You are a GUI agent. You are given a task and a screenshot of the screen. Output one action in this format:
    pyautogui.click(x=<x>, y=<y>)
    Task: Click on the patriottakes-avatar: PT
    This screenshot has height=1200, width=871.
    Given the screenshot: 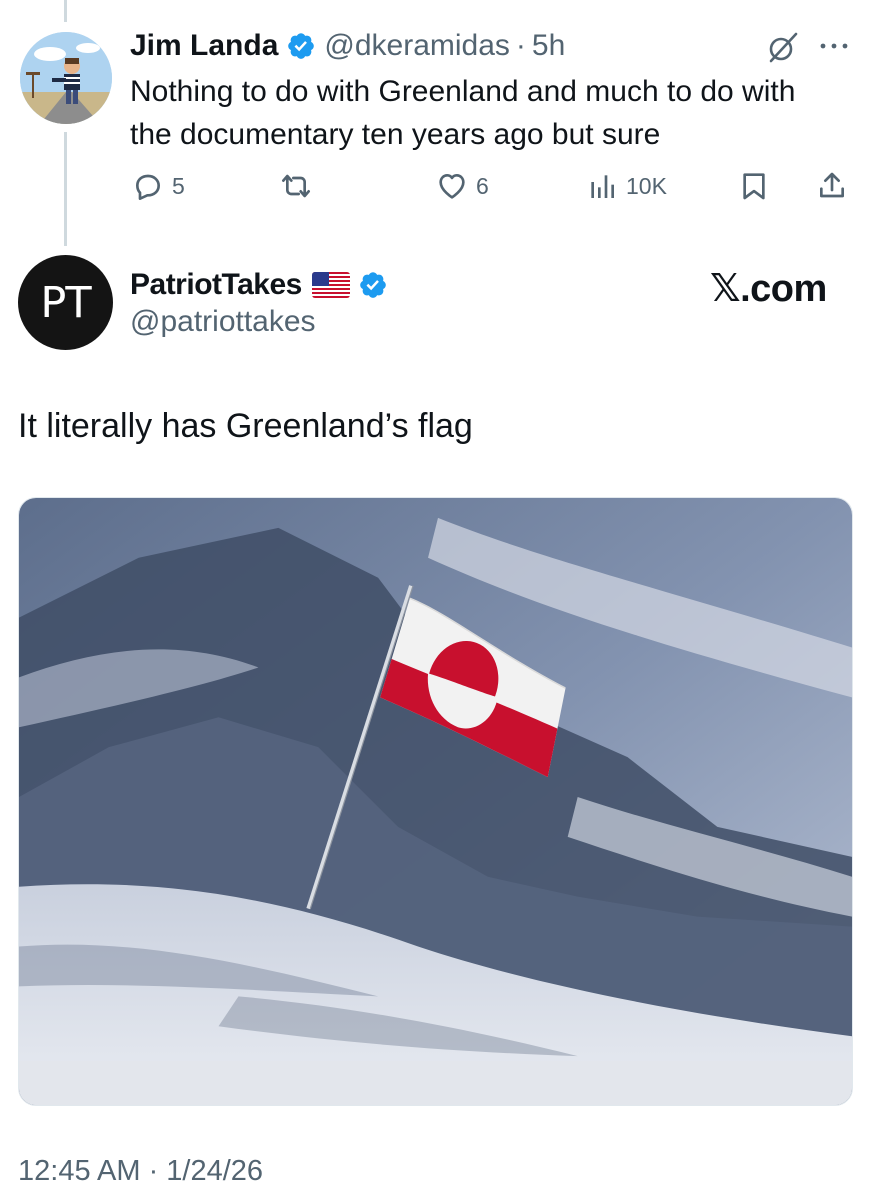 What is the action you would take?
    pyautogui.click(x=65, y=302)
    